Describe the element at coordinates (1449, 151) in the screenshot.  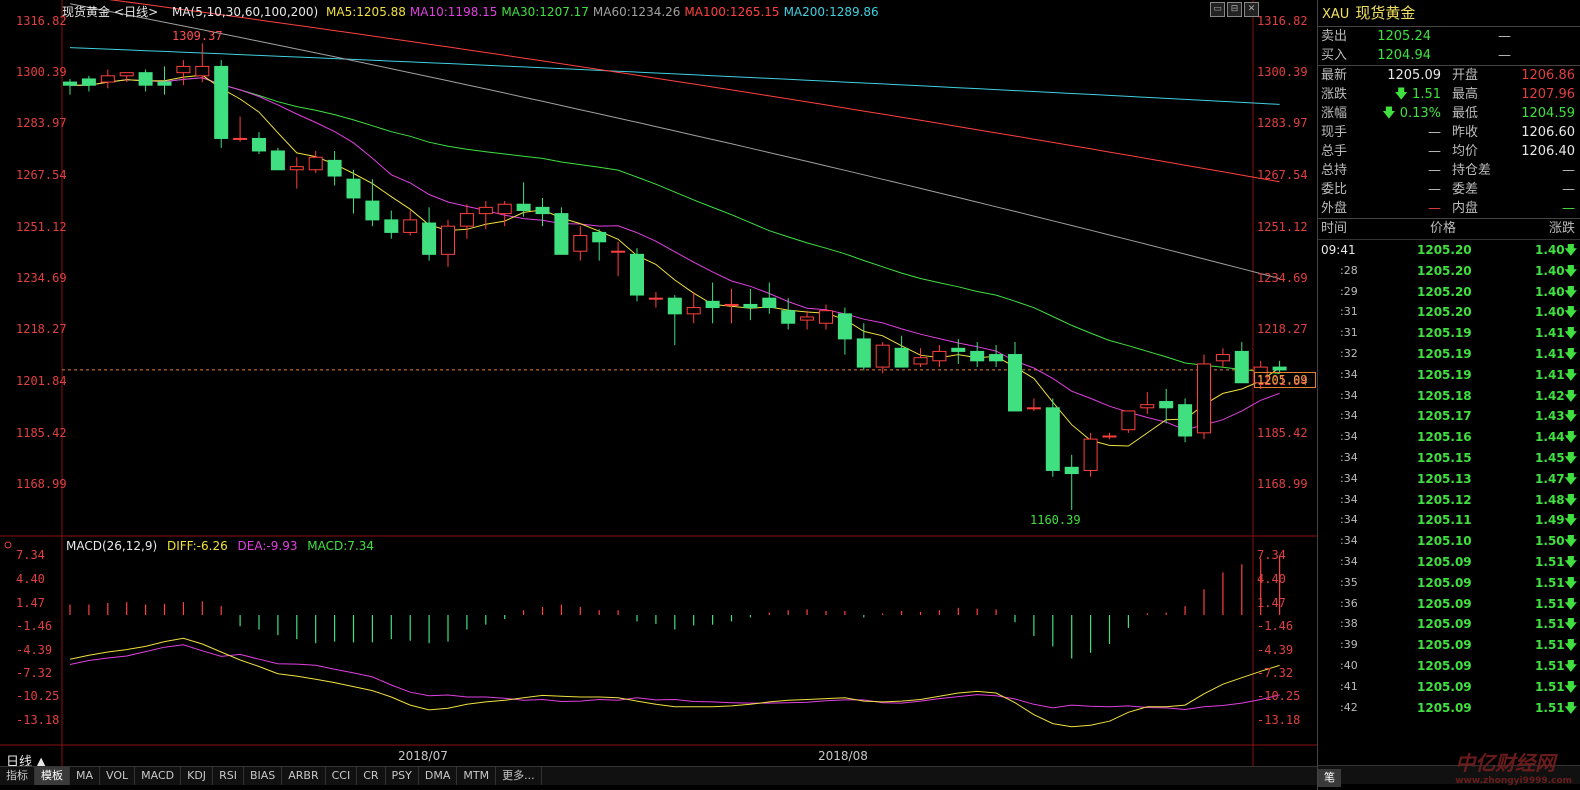
I see `quote-row: 总手 — 均价 1206.40` at that location.